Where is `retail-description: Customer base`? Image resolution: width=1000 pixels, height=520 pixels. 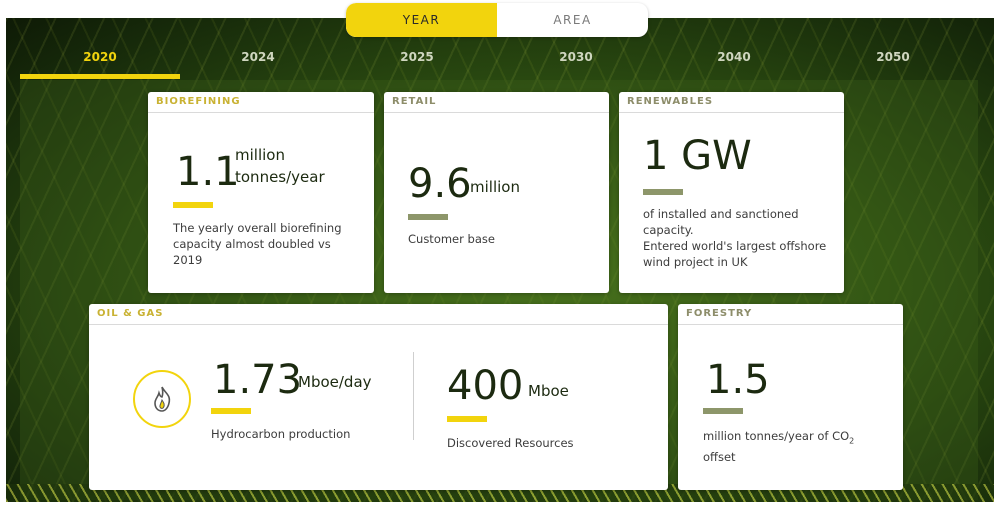 retail-description: Customer base is located at coordinates (451, 239).